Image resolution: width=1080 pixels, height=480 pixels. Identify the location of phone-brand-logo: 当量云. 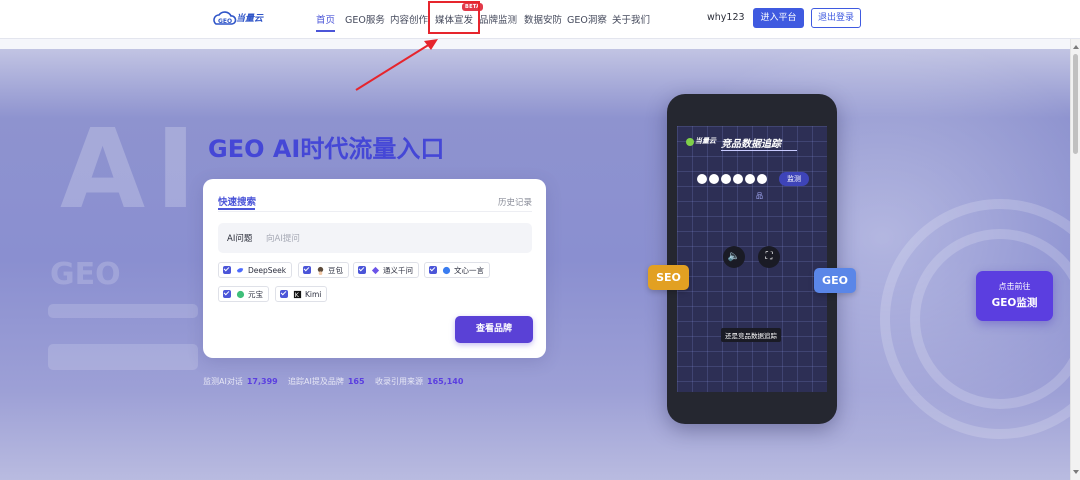
(702, 142).